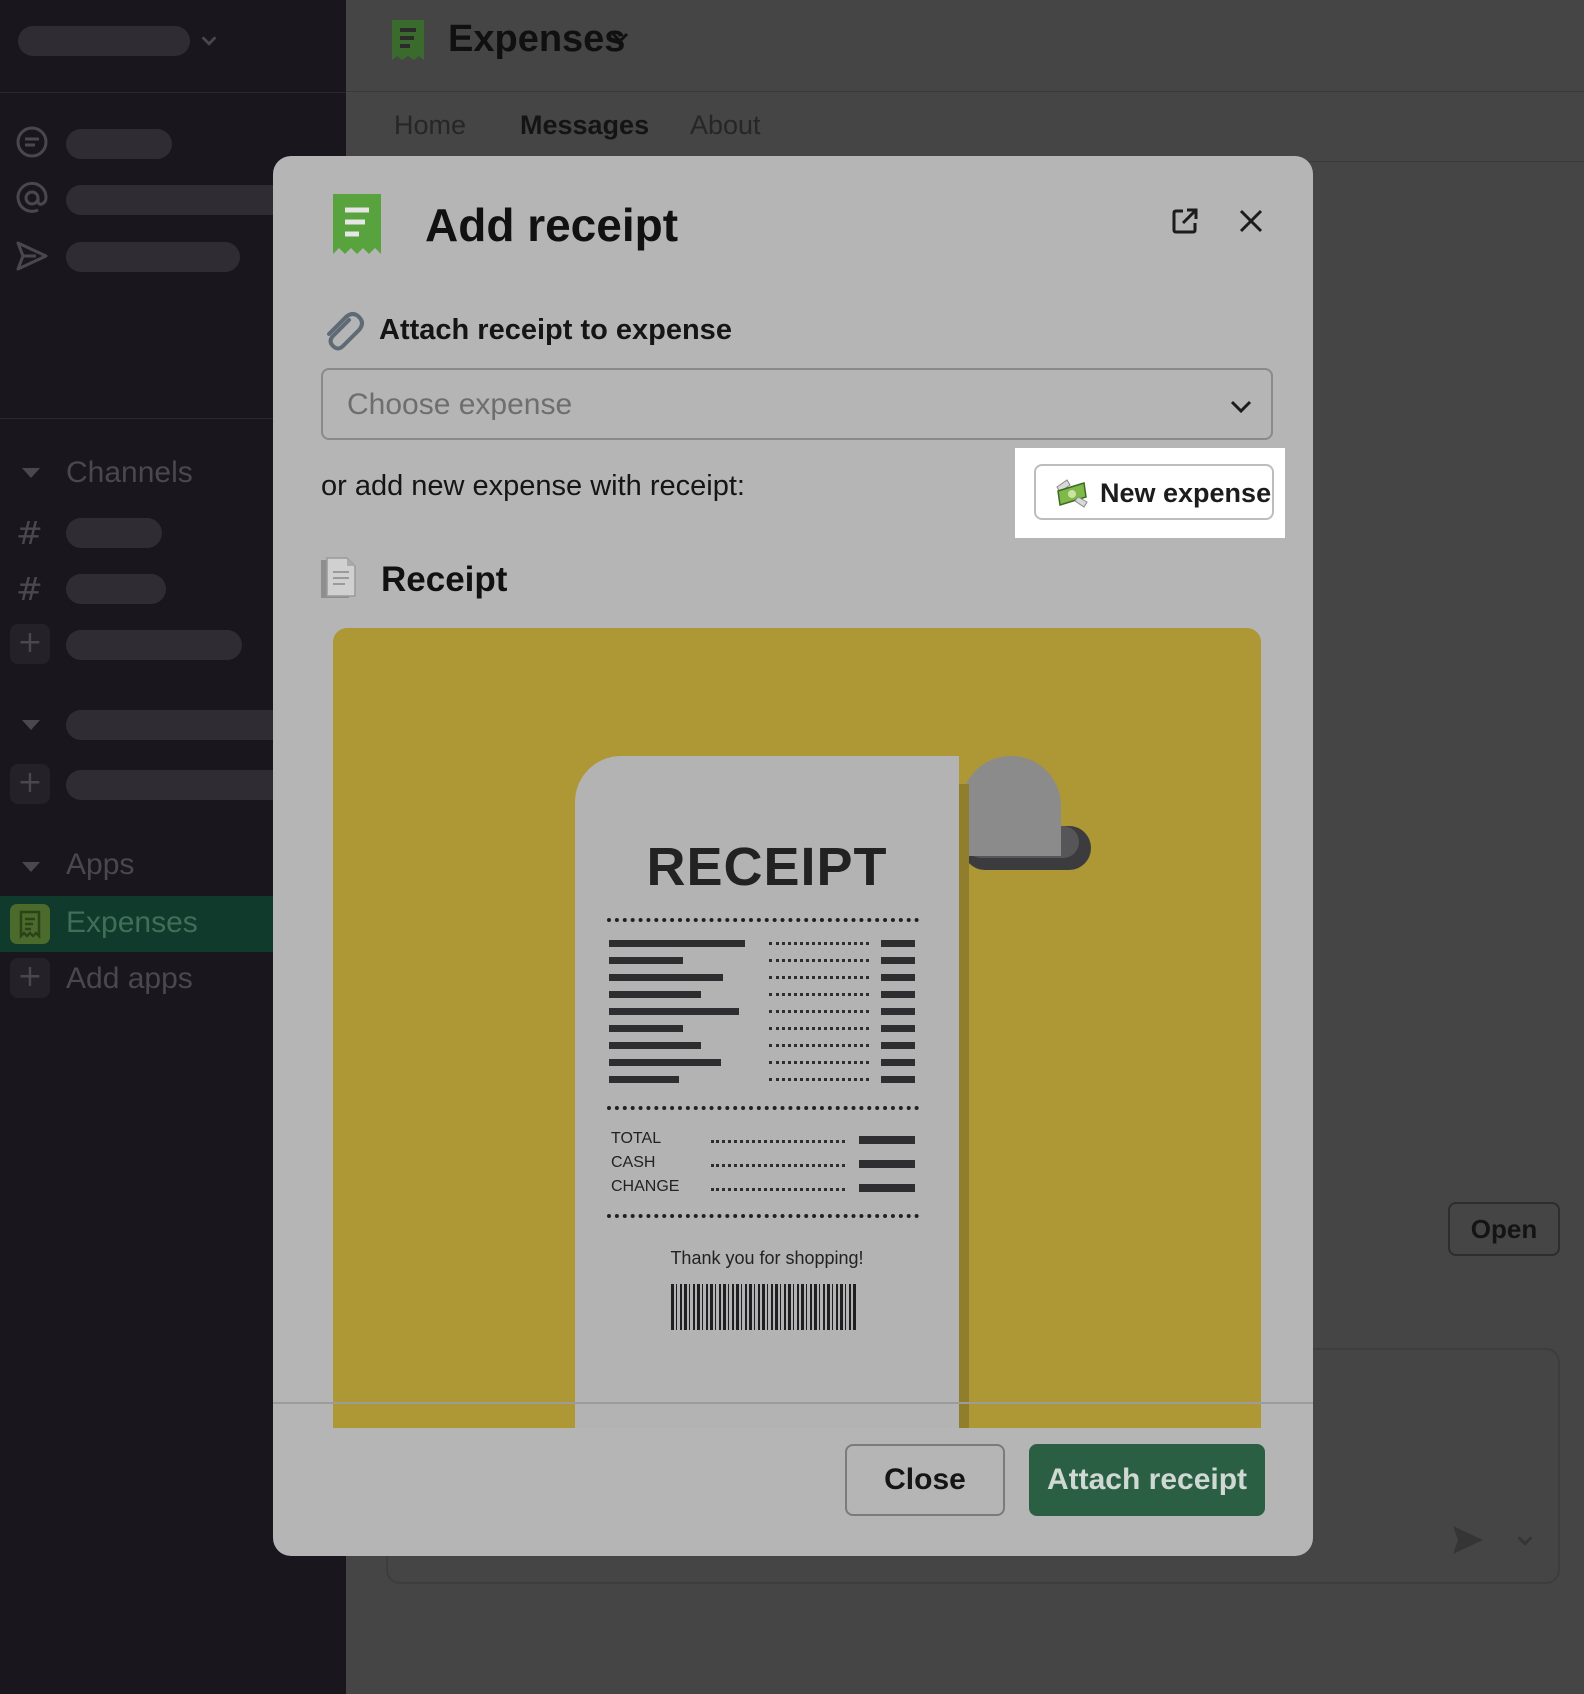 The image size is (1584, 1694). Describe the element at coordinates (636, 1138) in the screenshot. I see `receipt-total-label: TOTAL` at that location.